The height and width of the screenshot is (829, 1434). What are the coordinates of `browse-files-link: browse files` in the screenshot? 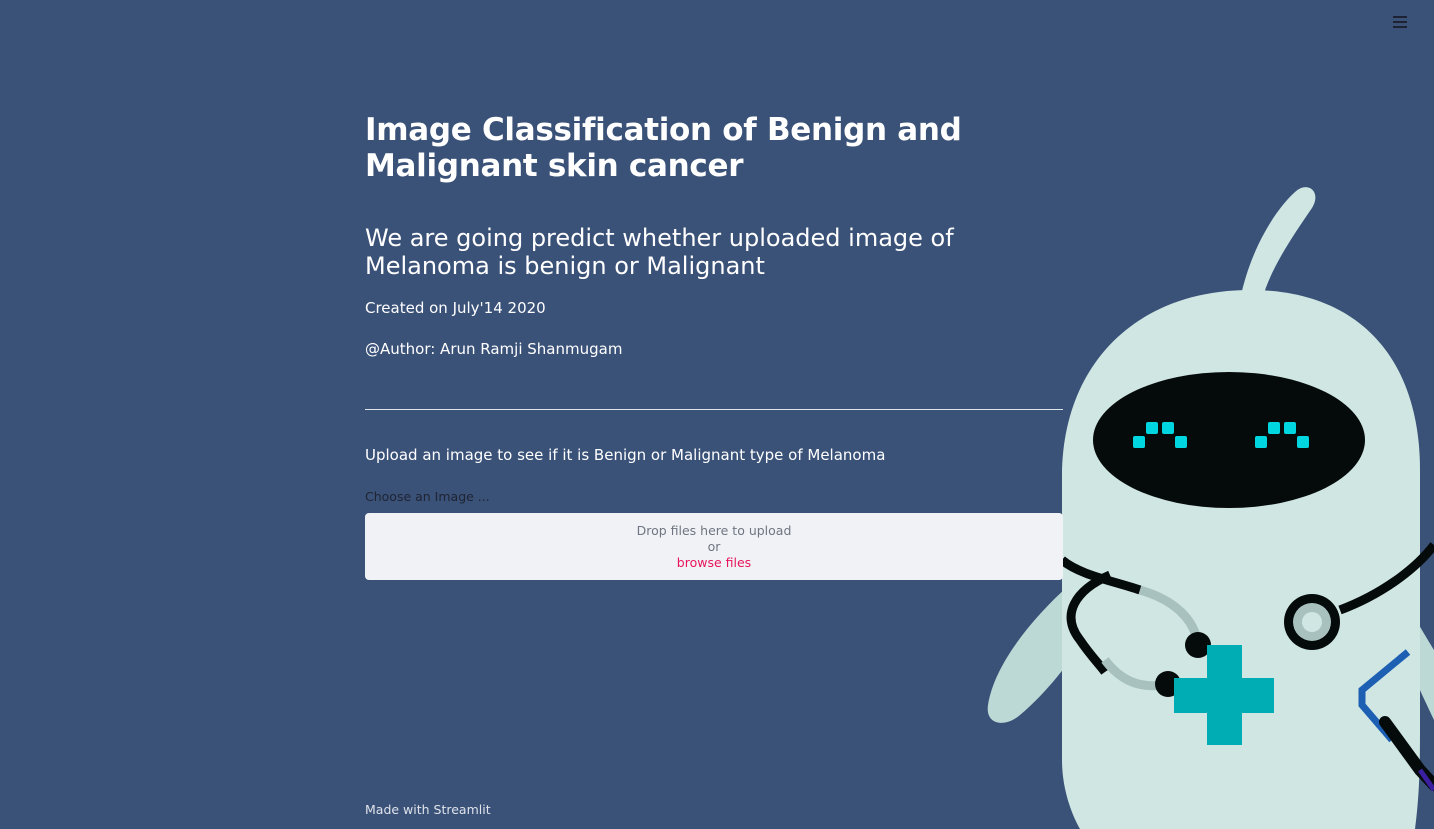 It's located at (714, 563).